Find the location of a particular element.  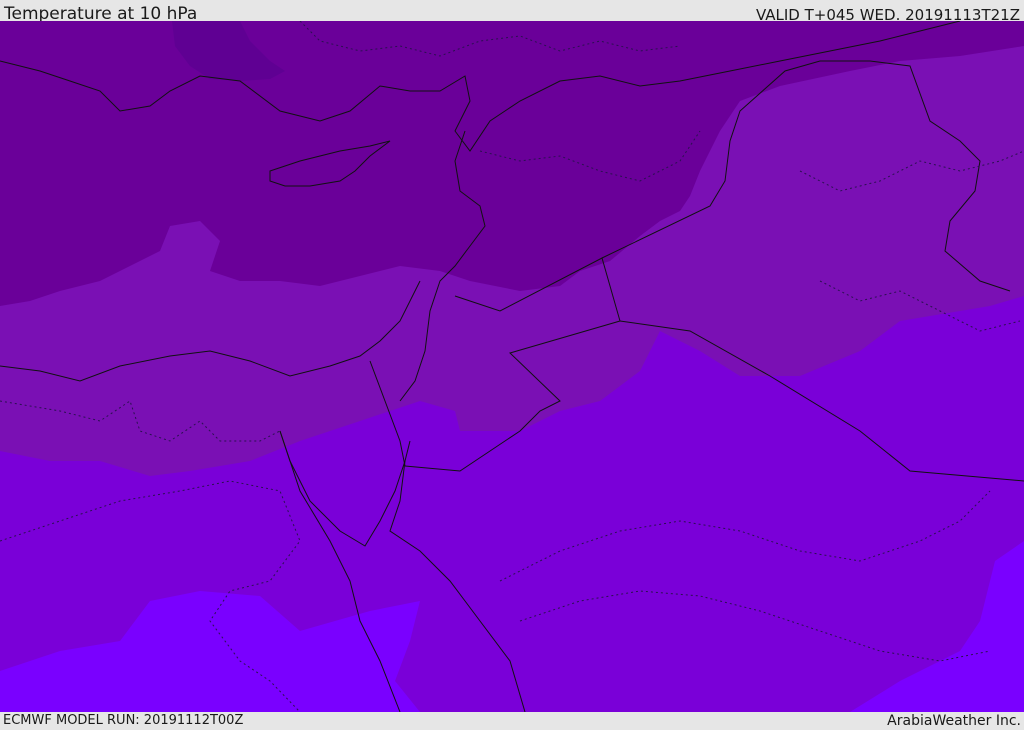

provider-credit: ArabiaWeather Inc. is located at coordinates (954, 721).